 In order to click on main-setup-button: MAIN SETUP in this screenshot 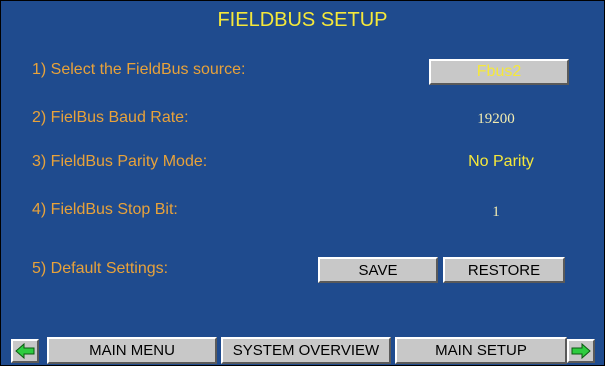, I will do `click(481, 350)`.